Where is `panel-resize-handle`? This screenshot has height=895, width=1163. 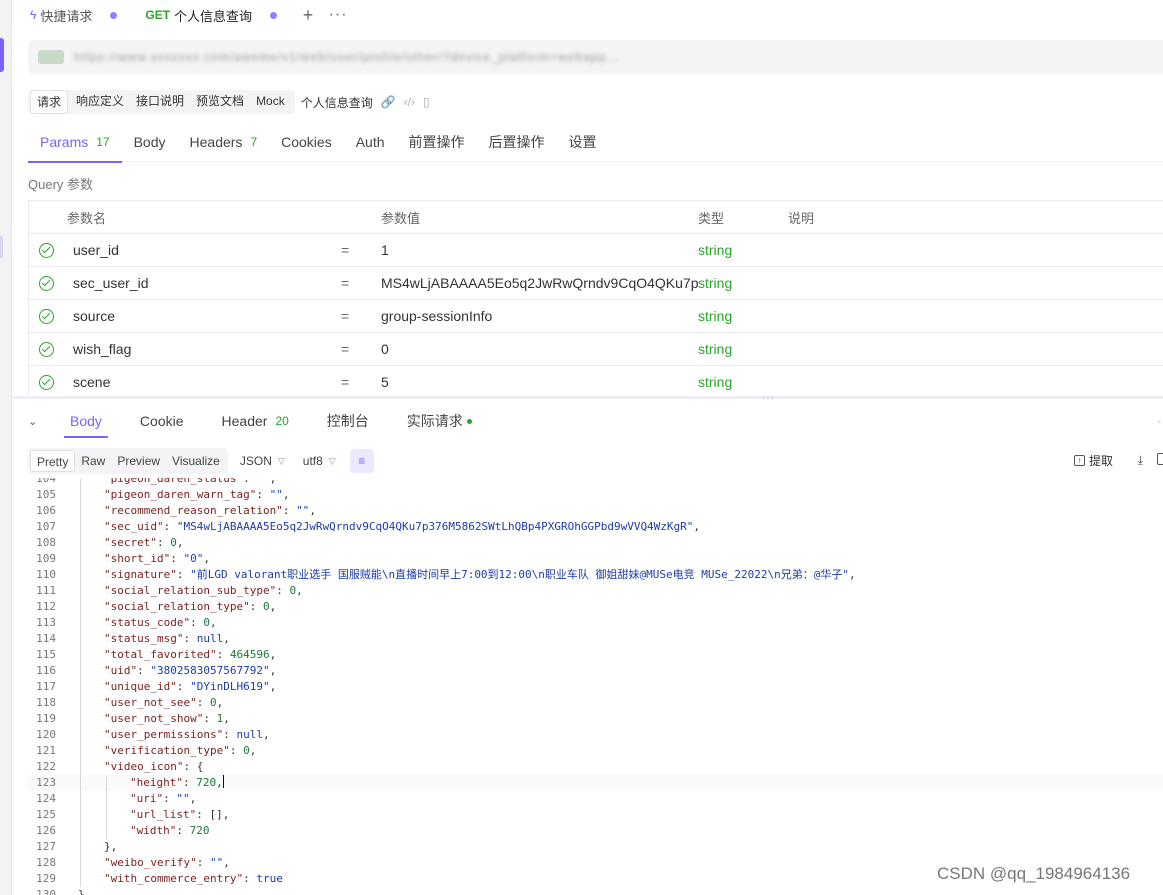 panel-resize-handle is located at coordinates (587, 397).